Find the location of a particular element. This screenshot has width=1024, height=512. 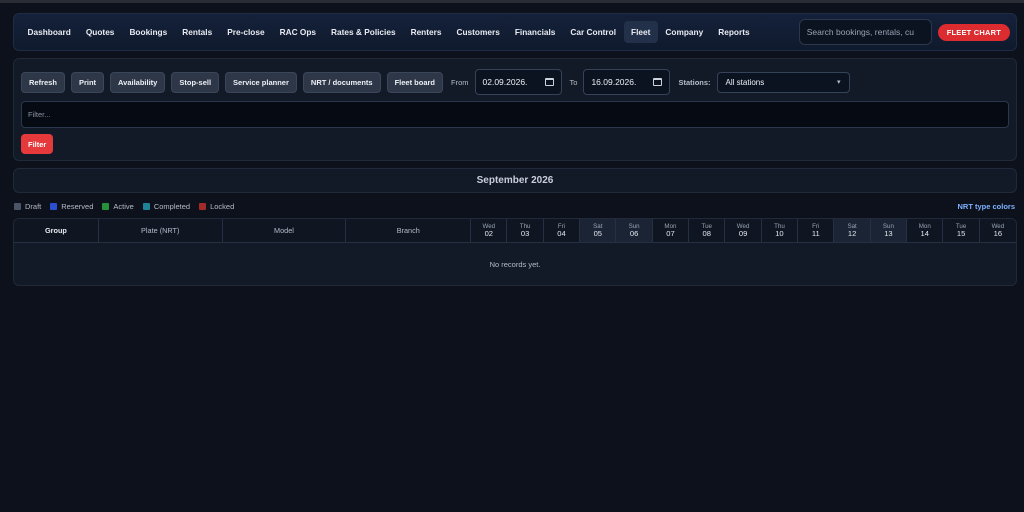

day-column-header: Sun 06 is located at coordinates (634, 230).